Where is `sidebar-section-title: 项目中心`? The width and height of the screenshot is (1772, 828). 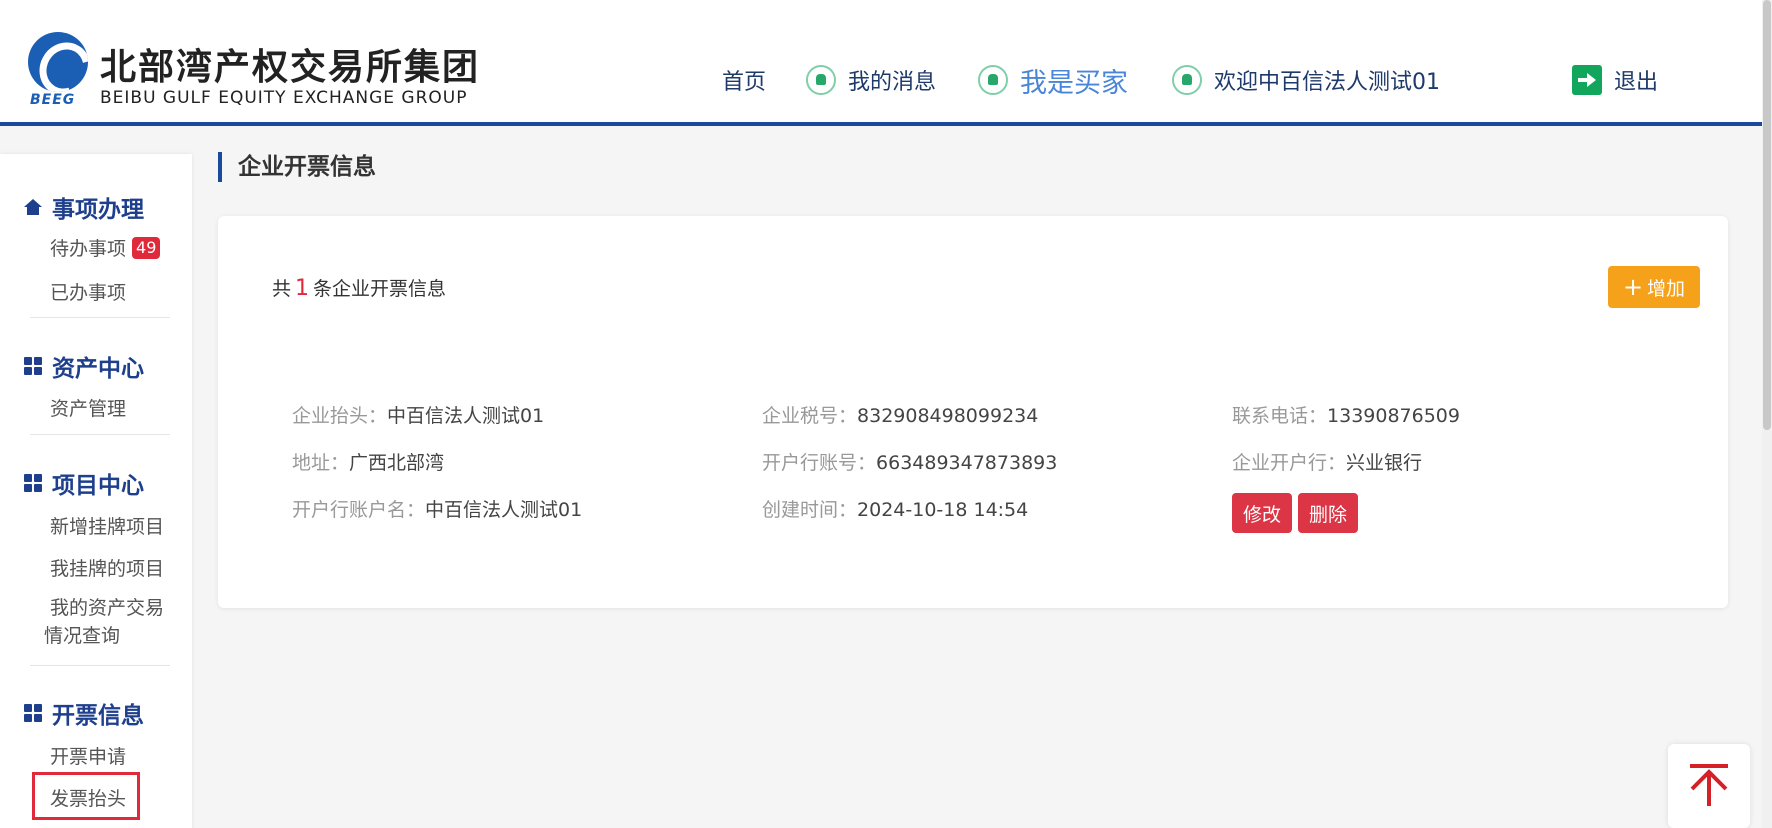 sidebar-section-title: 项目中心 is located at coordinates (98, 486).